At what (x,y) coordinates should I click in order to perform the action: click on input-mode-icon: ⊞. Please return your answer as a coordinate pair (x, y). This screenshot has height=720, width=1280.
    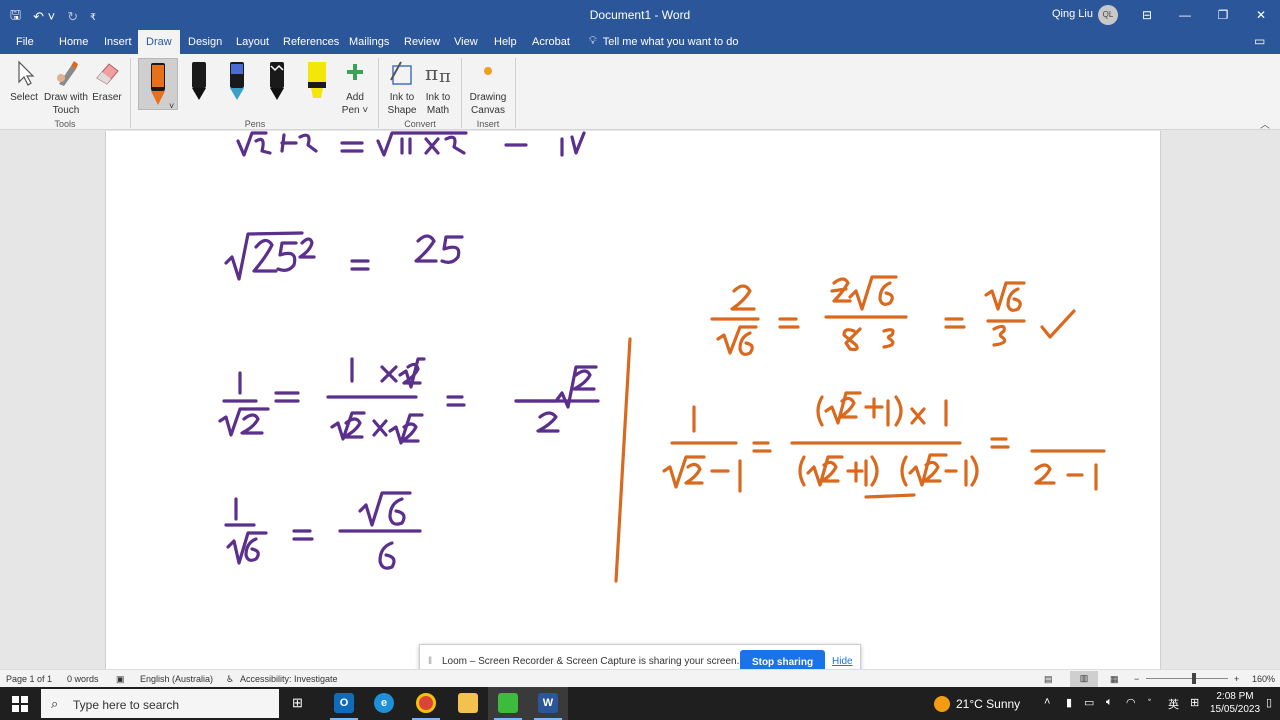
    Looking at the image, I should click on (1194, 702).